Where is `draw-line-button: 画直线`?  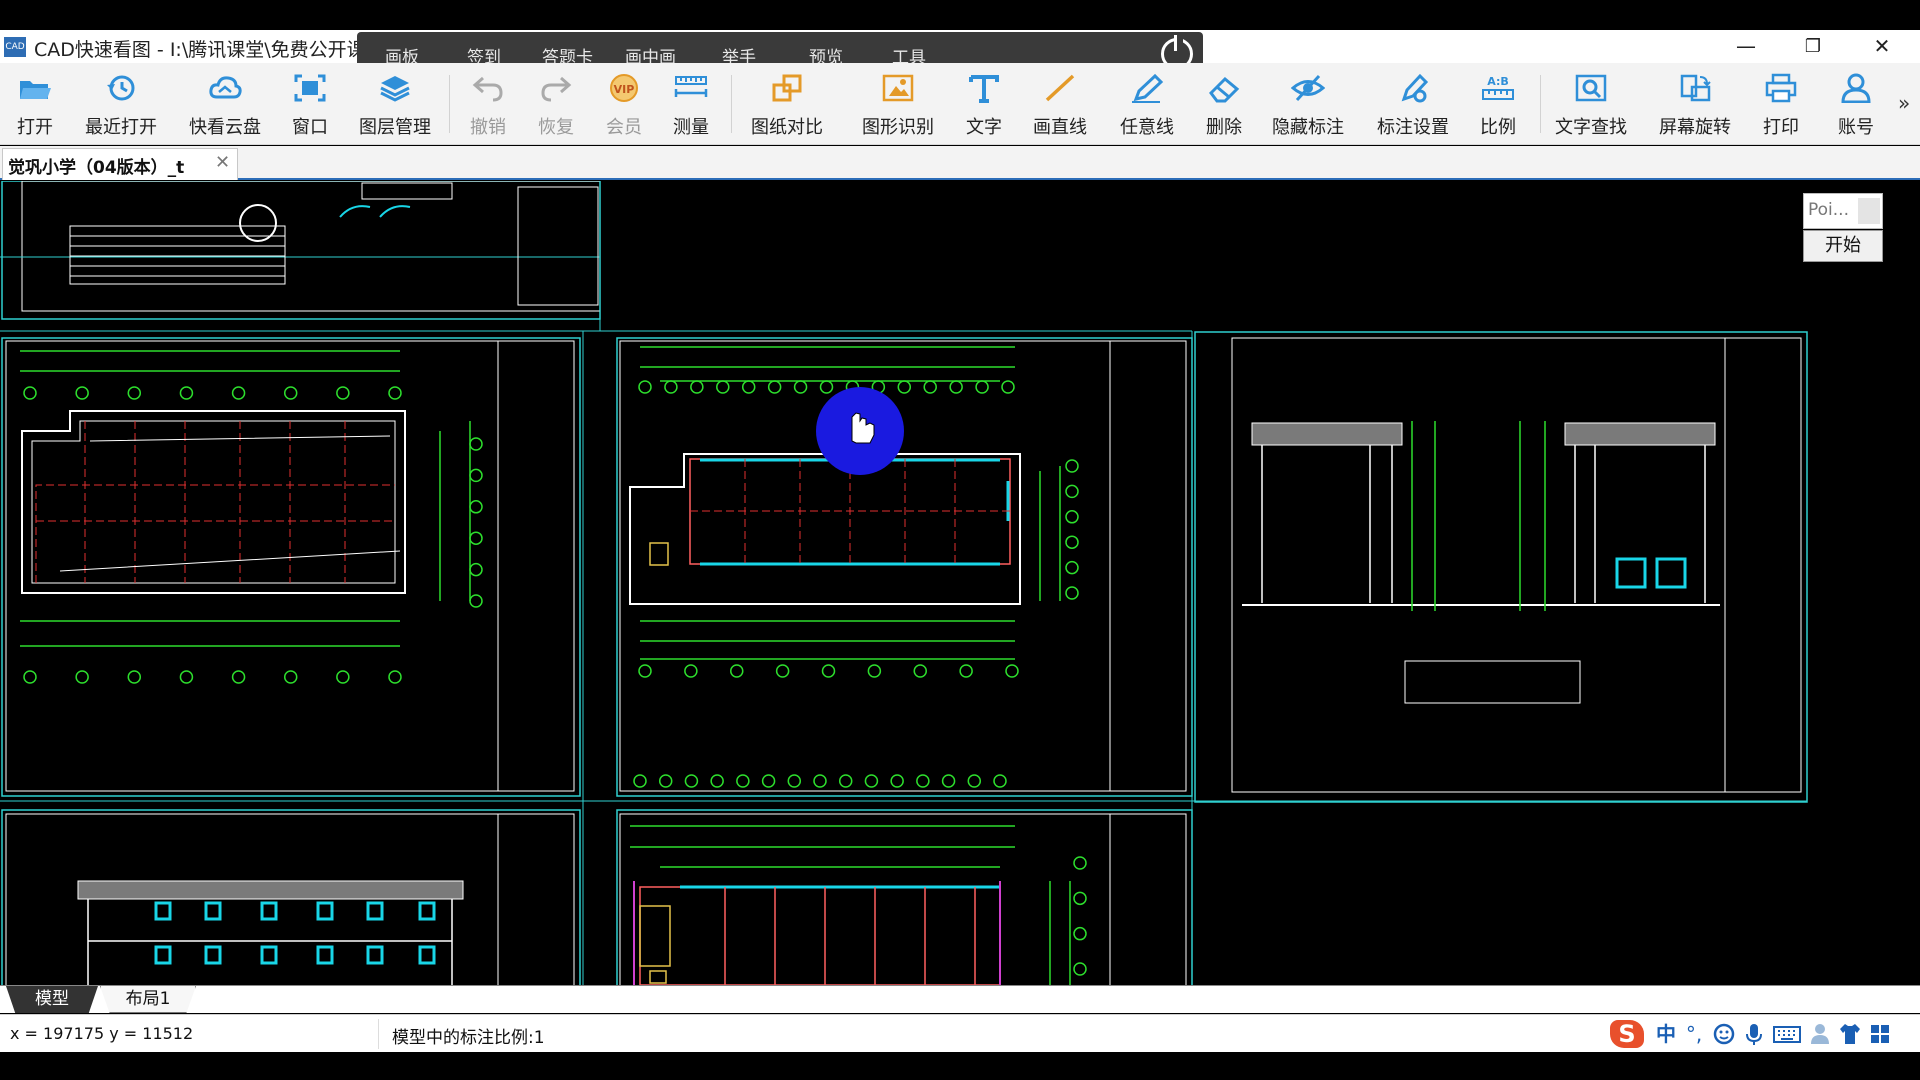
draw-line-button: 画直线 is located at coordinates (1060, 104).